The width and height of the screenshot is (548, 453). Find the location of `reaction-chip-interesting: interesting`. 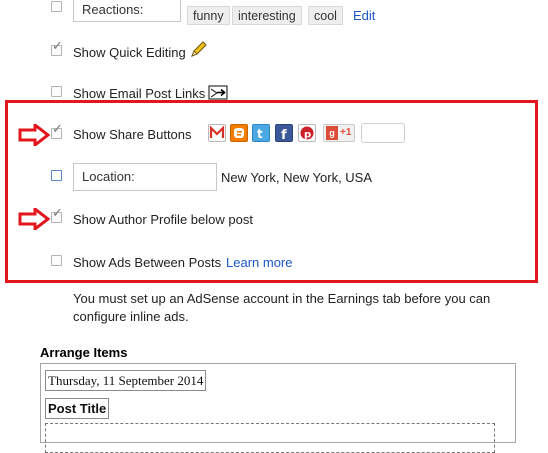

reaction-chip-interesting: interesting is located at coordinates (267, 15).